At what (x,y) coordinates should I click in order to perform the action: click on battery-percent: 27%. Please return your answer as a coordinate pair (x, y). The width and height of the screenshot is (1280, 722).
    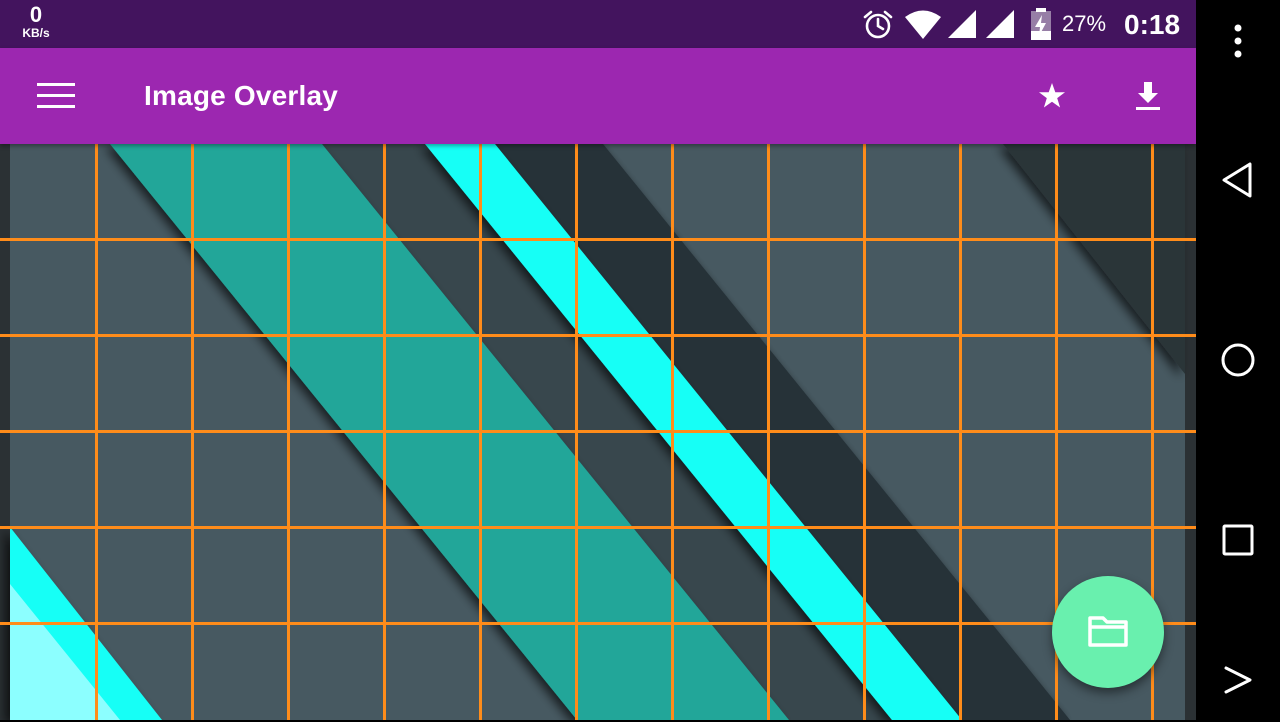
    Looking at the image, I should click on (1084, 23).